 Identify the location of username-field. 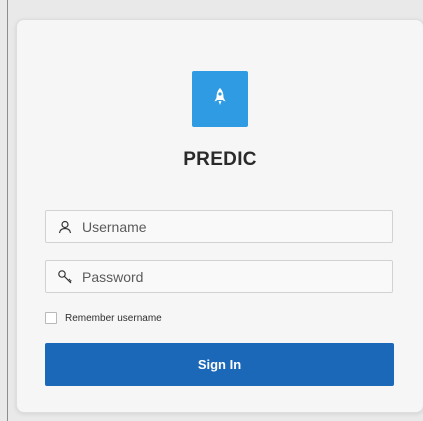
(219, 226).